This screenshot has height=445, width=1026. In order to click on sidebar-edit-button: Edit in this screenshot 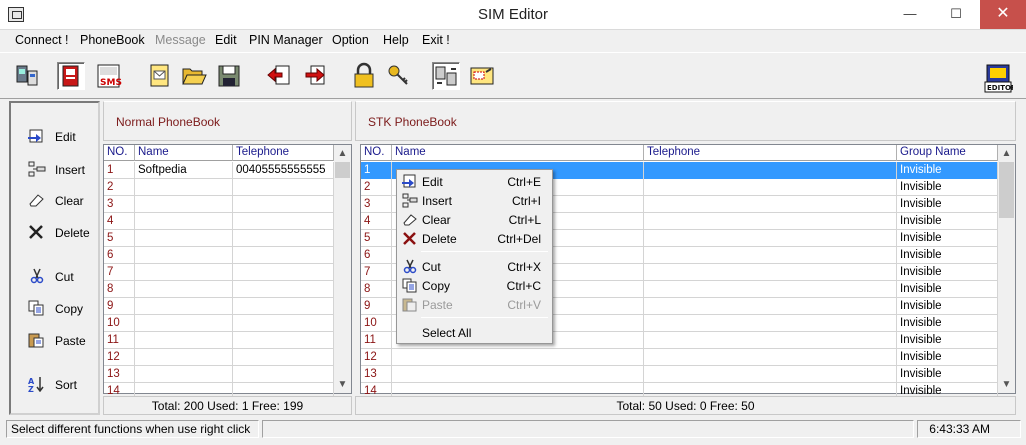, I will do `click(62, 137)`.